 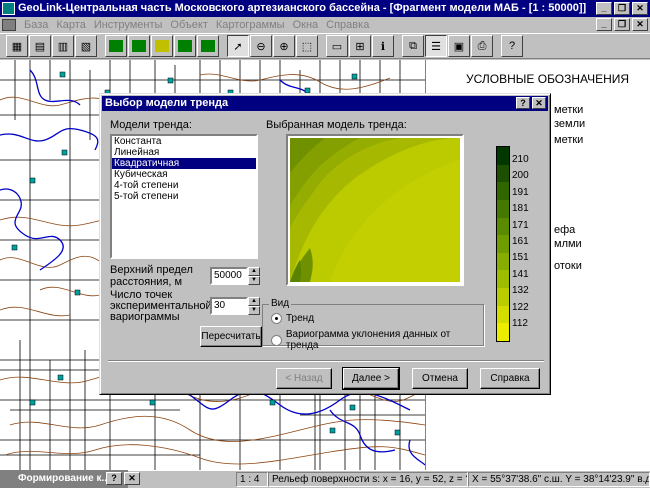 I want to click on cancel-button: Отмена, so click(x=440, y=378).